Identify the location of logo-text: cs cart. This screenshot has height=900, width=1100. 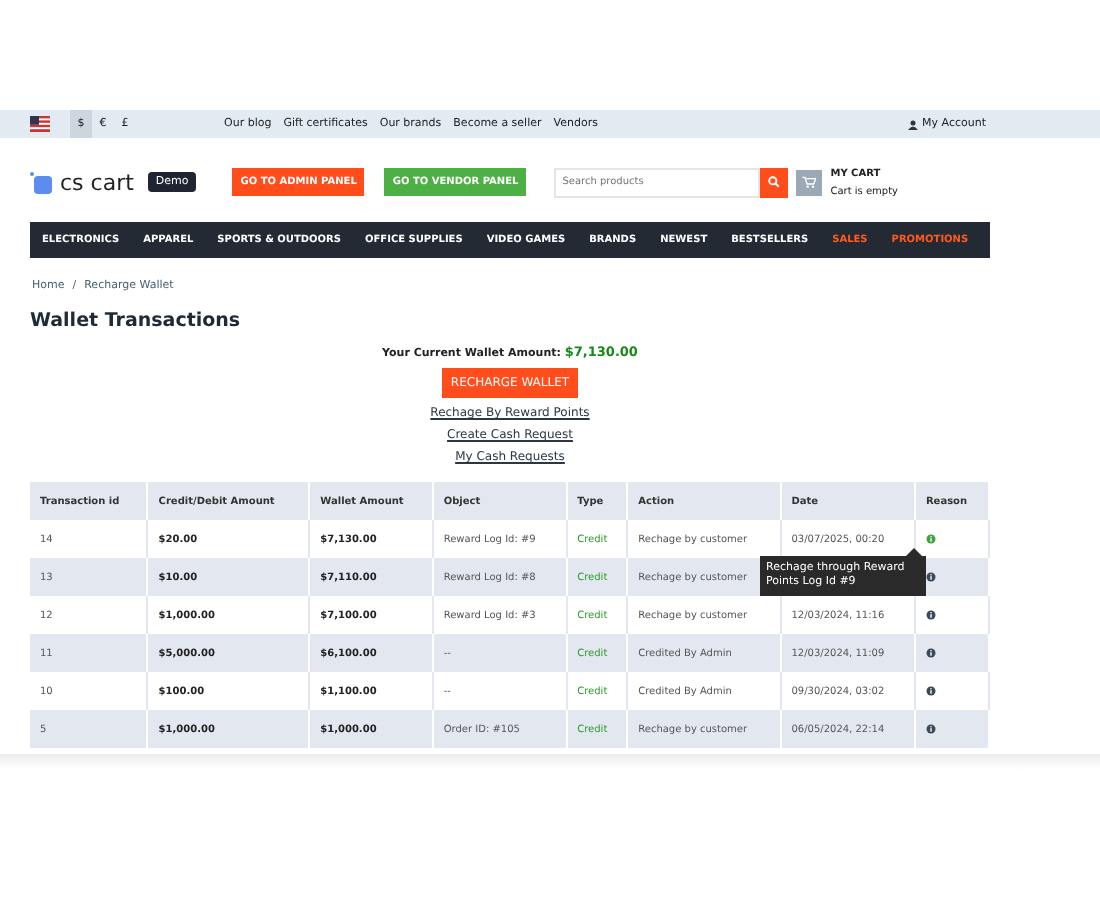
(97, 182).